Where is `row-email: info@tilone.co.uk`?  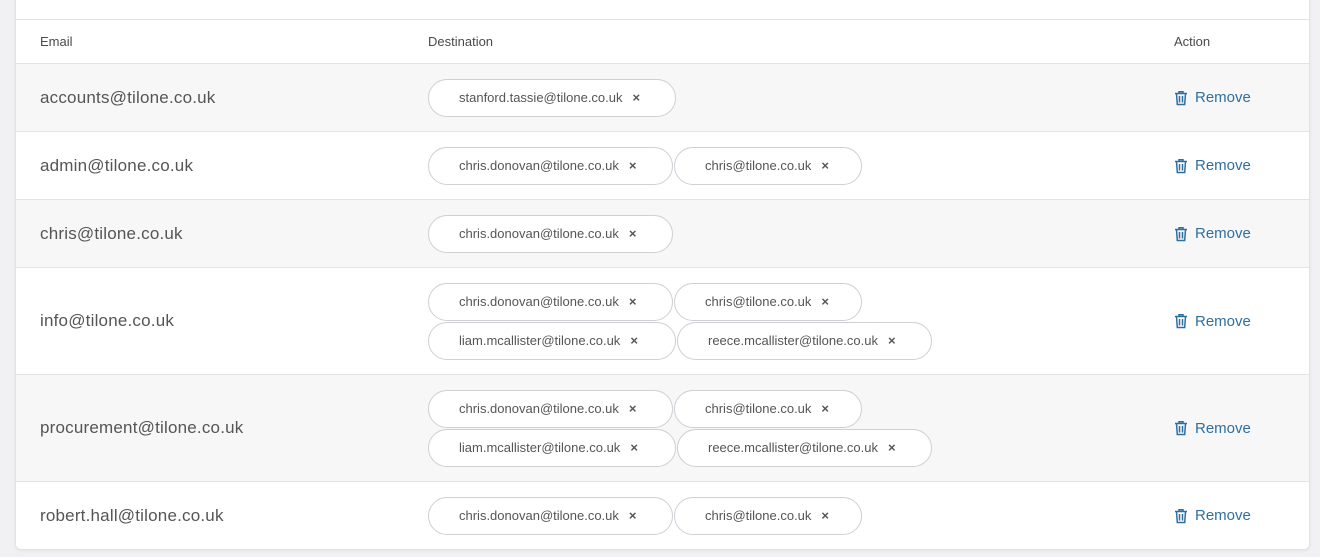 row-email: info@tilone.co.uk is located at coordinates (107, 320).